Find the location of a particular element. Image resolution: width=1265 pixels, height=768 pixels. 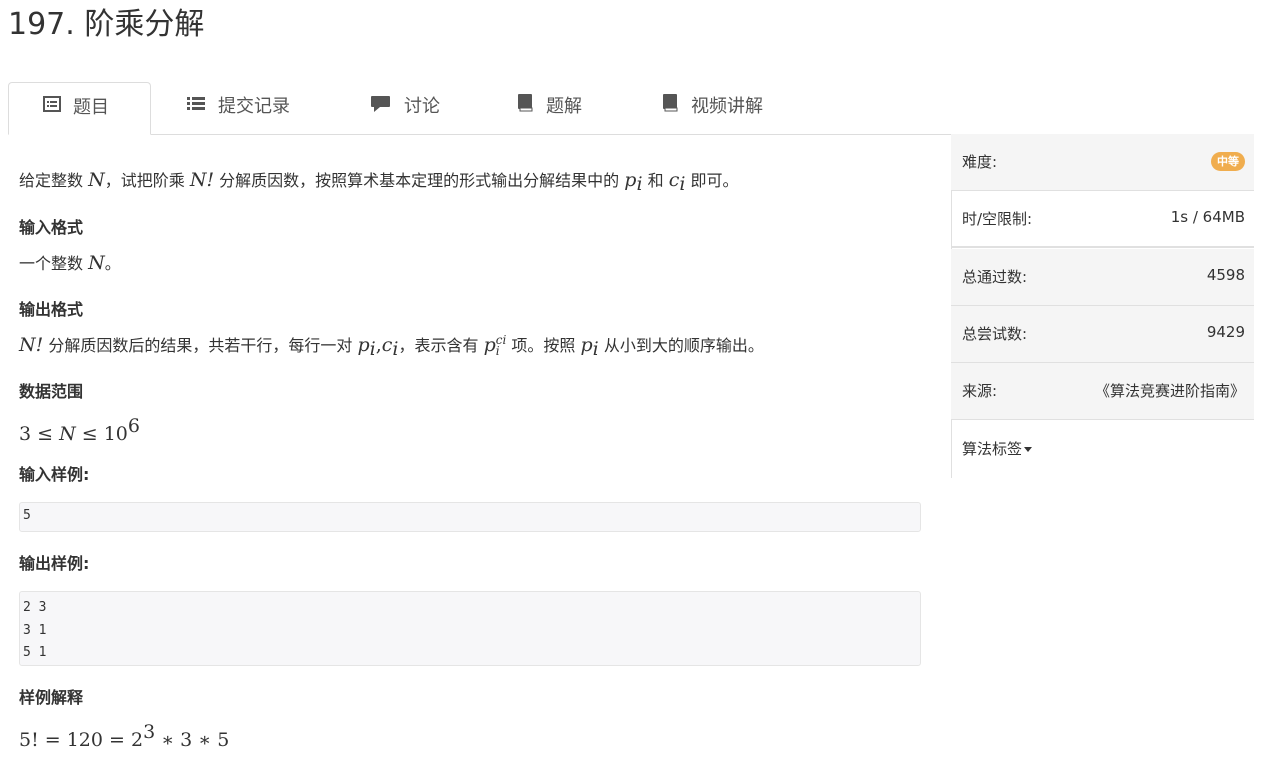

tab-problem: 题目 is located at coordinates (79, 108).